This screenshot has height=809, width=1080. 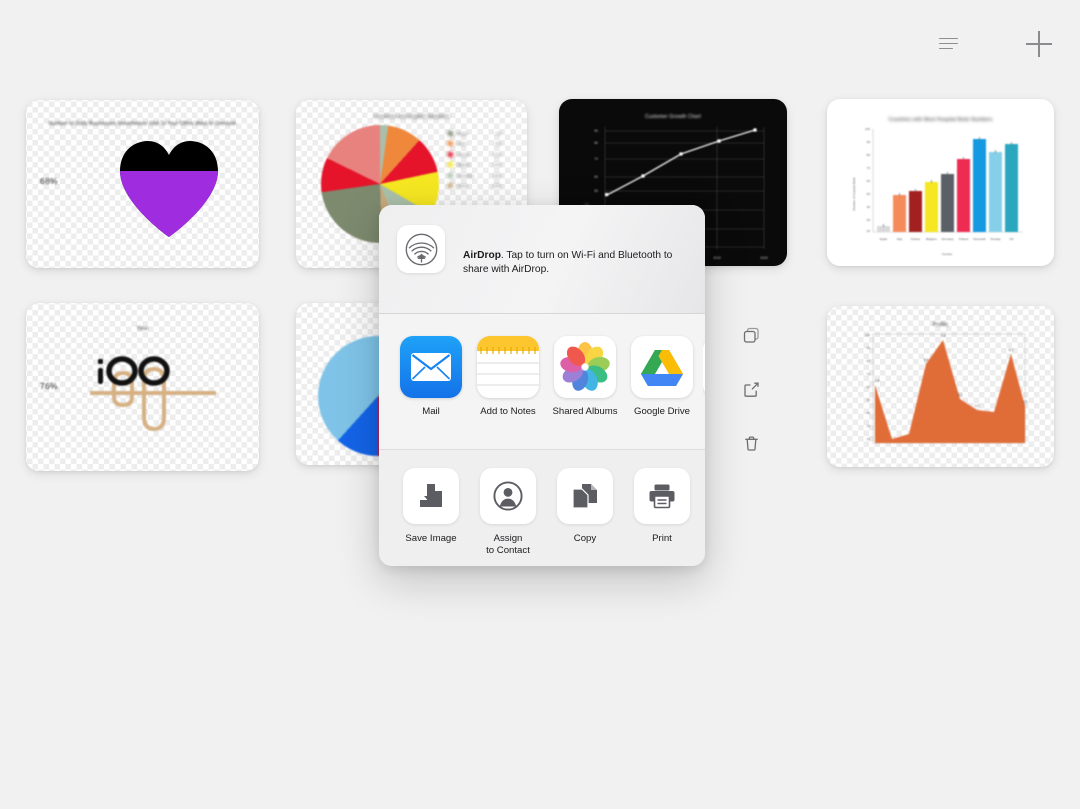 I want to click on svg-text: 2.9, so click(x=1025, y=402).